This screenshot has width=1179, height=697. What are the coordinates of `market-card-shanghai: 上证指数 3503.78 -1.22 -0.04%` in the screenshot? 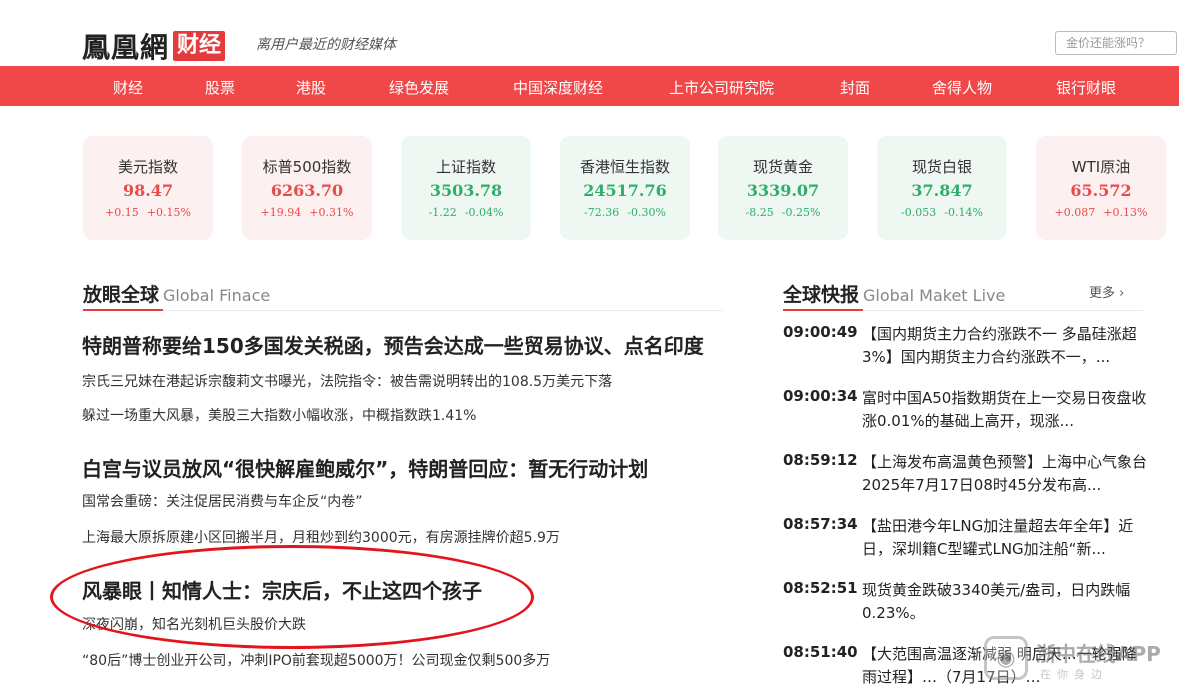 It's located at (466, 188).